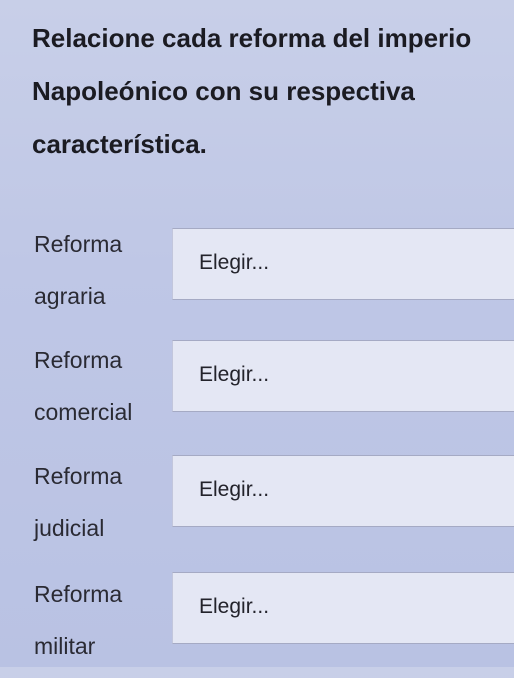  I want to click on row-label: Reforma comercial, so click(83, 386).